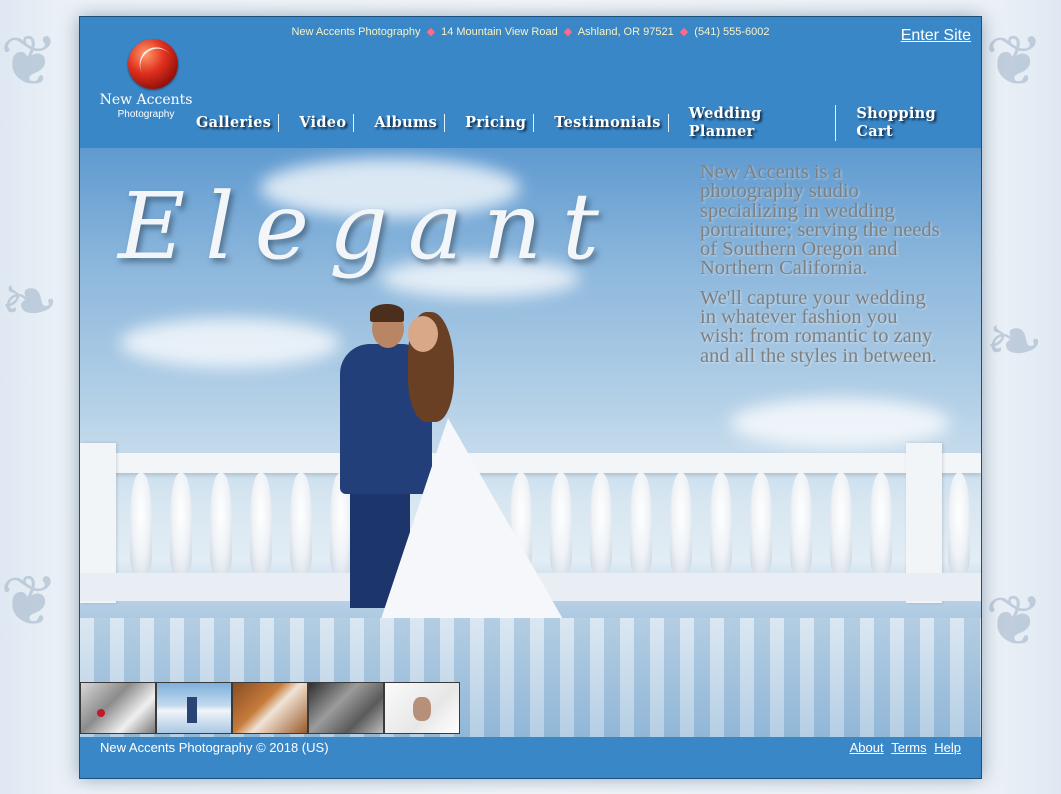 The width and height of the screenshot is (1061, 794). Describe the element at coordinates (423, 334) in the screenshot. I see `bride-head` at that location.